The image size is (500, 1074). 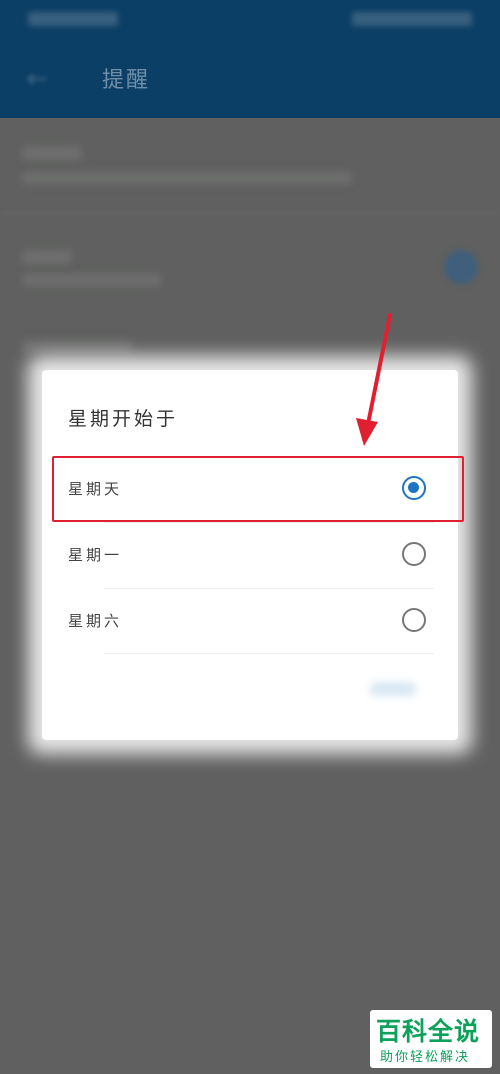 What do you see at coordinates (425, 1057) in the screenshot?
I see `watermark-sub-text: 助你轻松解决` at bounding box center [425, 1057].